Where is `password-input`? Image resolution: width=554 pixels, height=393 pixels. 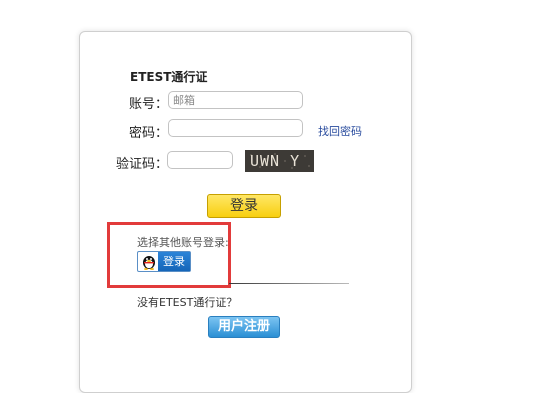
password-input is located at coordinates (235, 128).